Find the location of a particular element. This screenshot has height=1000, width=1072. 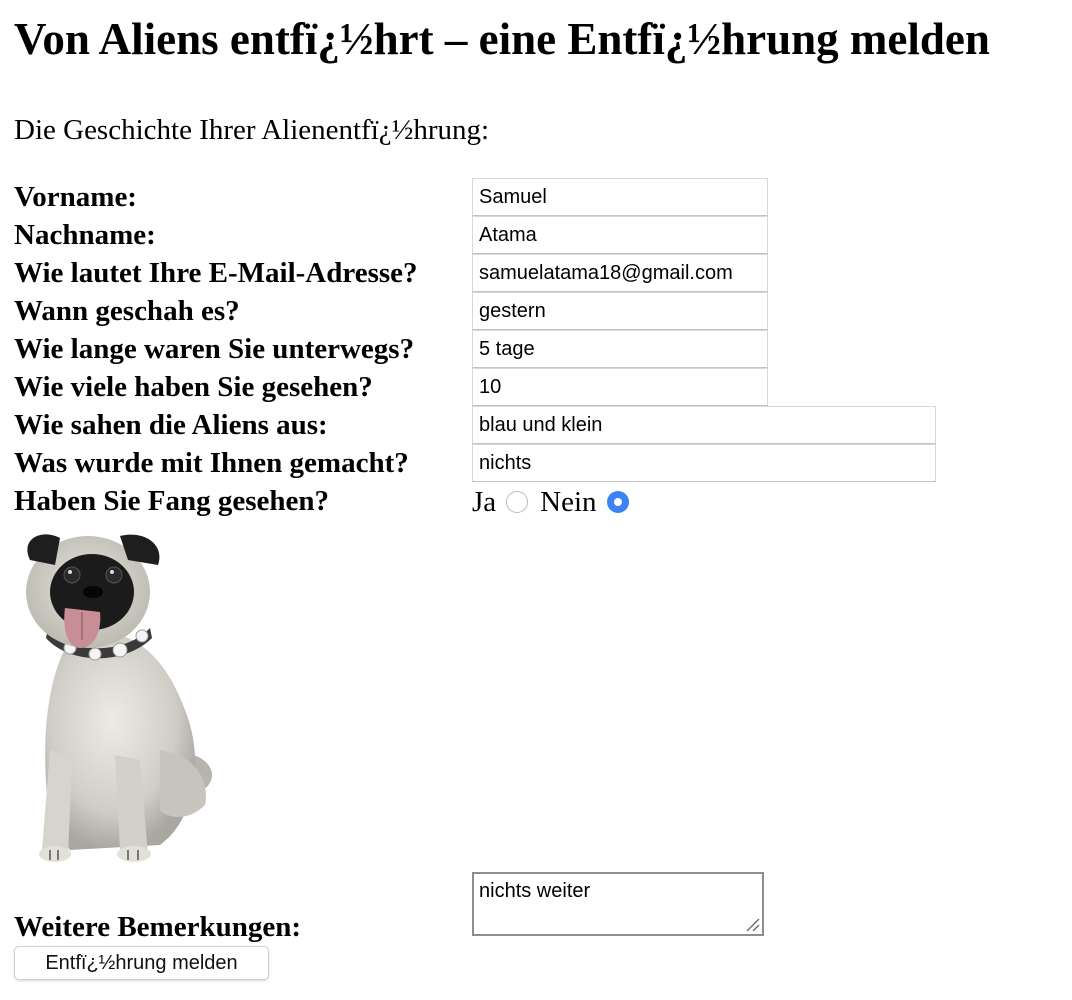

first-name-label: Vorname: is located at coordinates (75, 197).